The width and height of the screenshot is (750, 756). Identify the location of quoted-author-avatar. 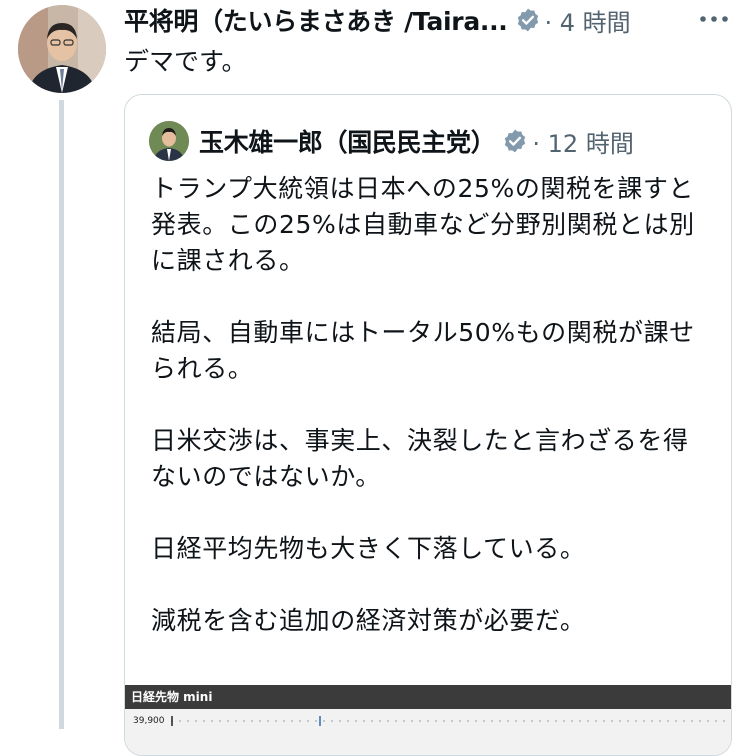
(169, 141).